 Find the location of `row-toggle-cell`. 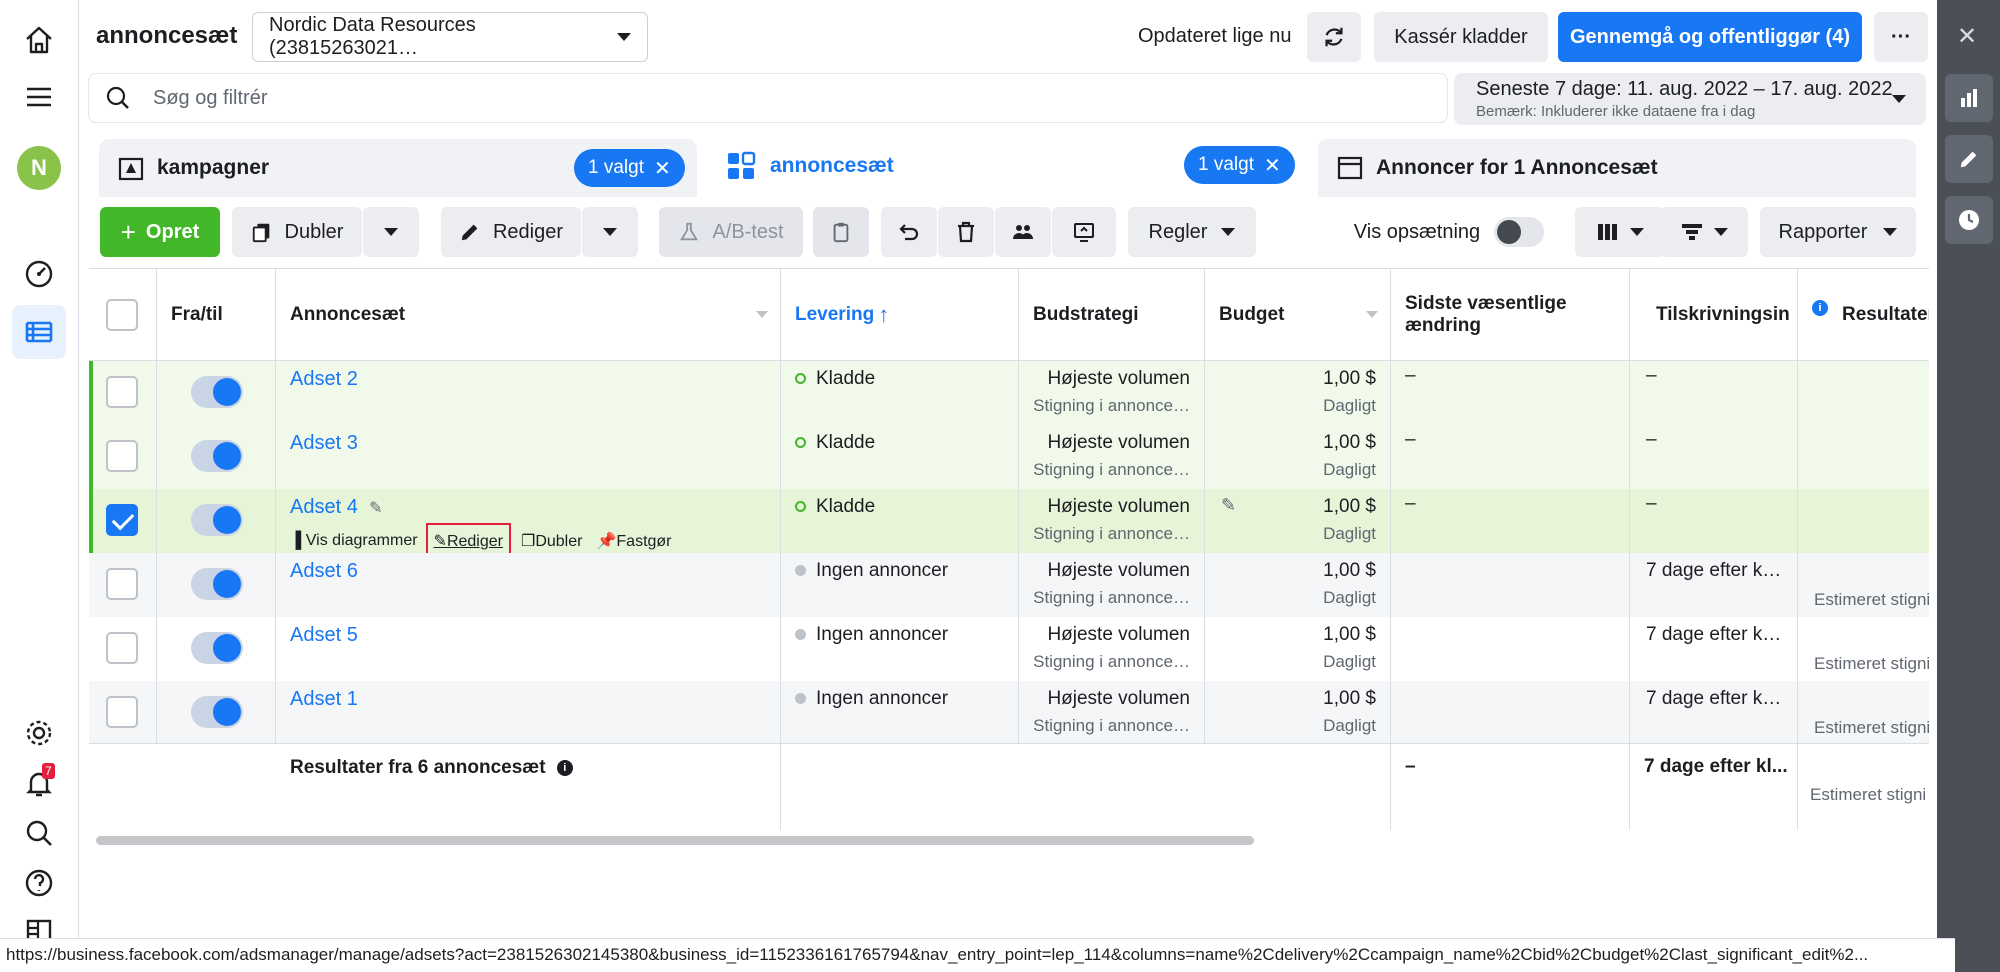

row-toggle-cell is located at coordinates (216, 521).